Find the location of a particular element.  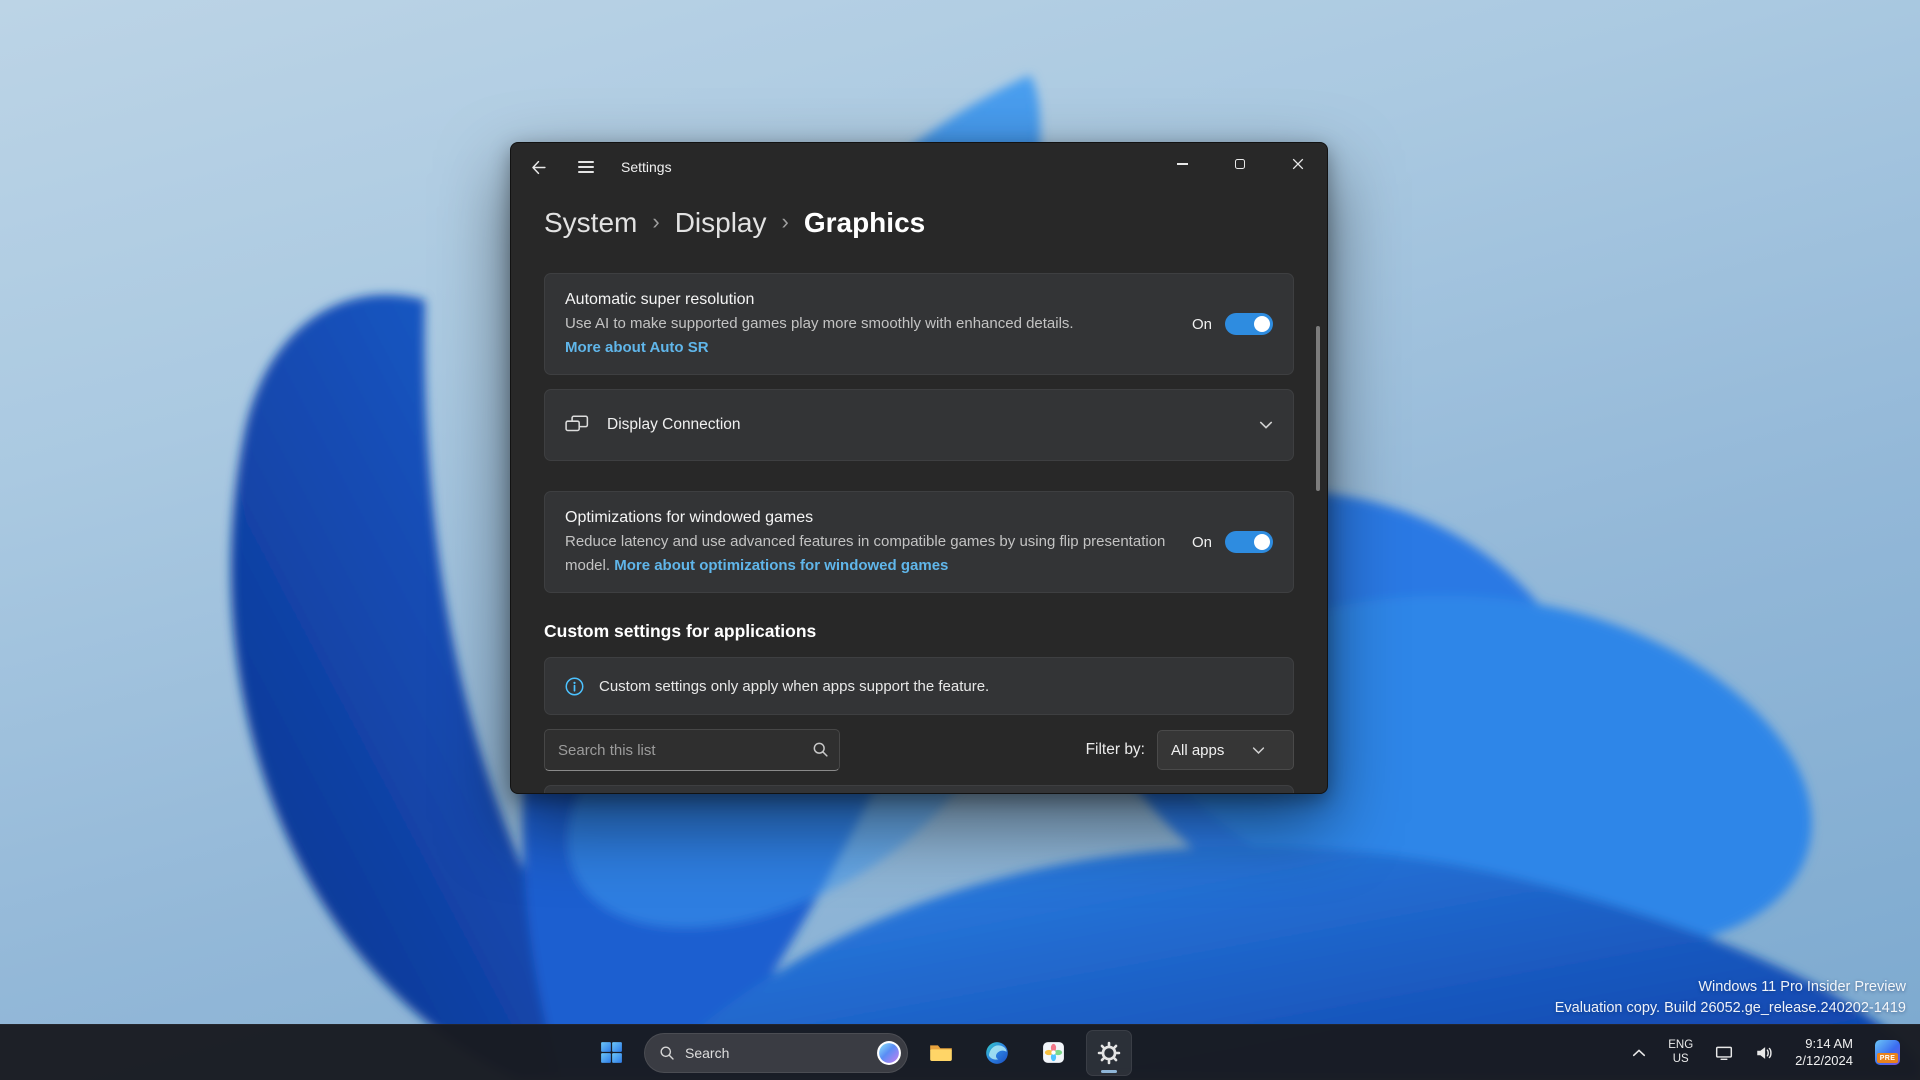

taskbar-search: Search is located at coordinates (776, 1052).